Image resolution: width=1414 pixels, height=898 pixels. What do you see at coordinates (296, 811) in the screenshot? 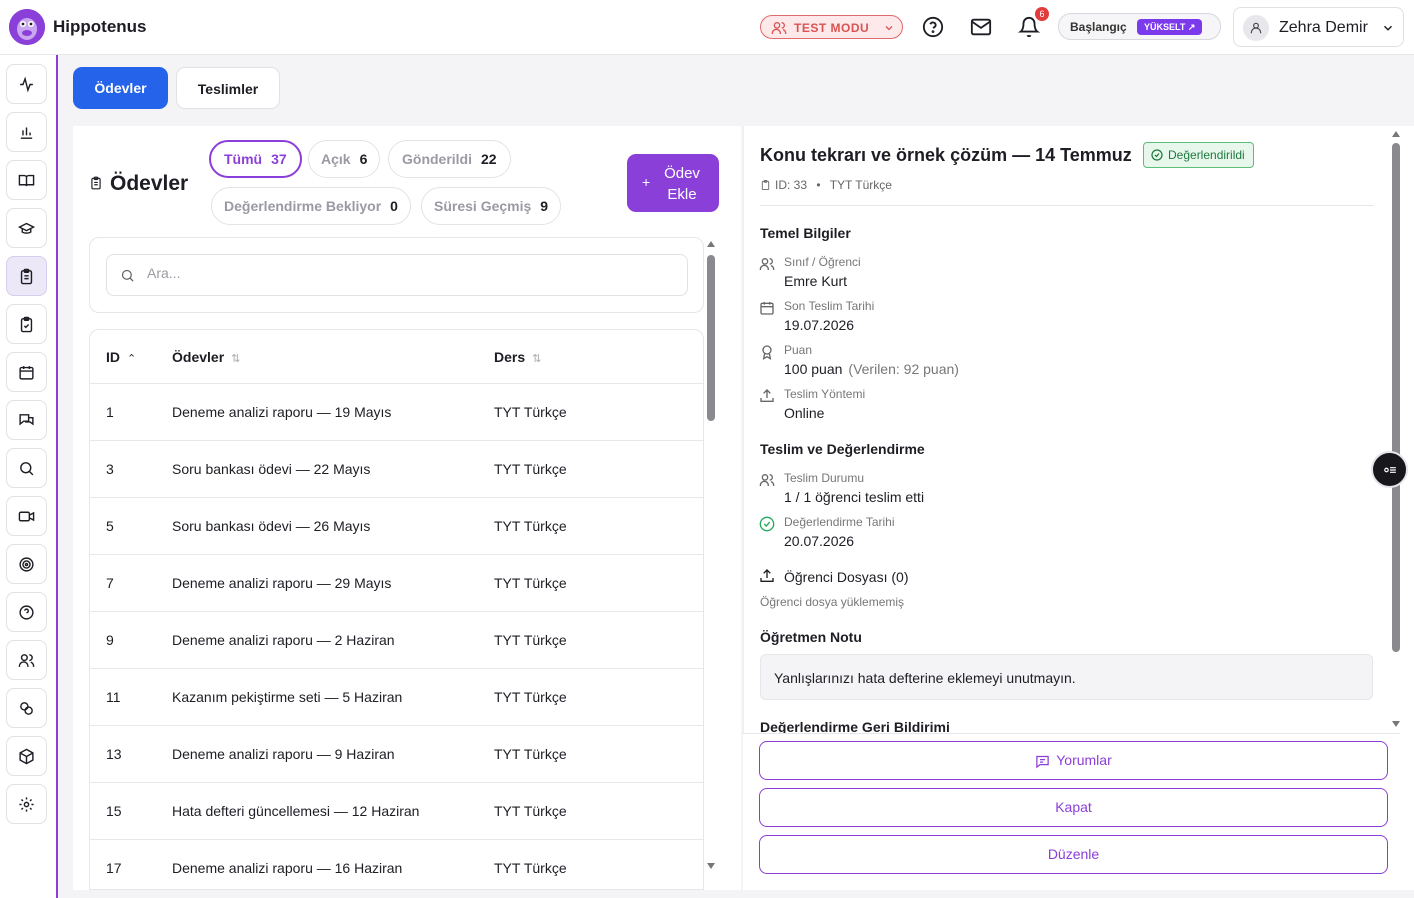
I see `row-name: Hata defteri güncellemesi — 12 Haziran` at bounding box center [296, 811].